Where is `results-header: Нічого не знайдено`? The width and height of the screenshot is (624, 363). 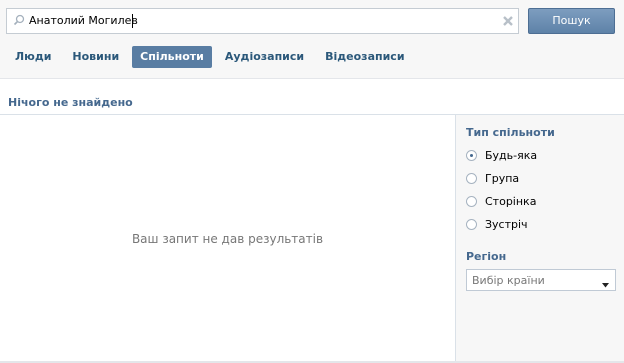 results-header: Нічого не знайдено is located at coordinates (70, 102).